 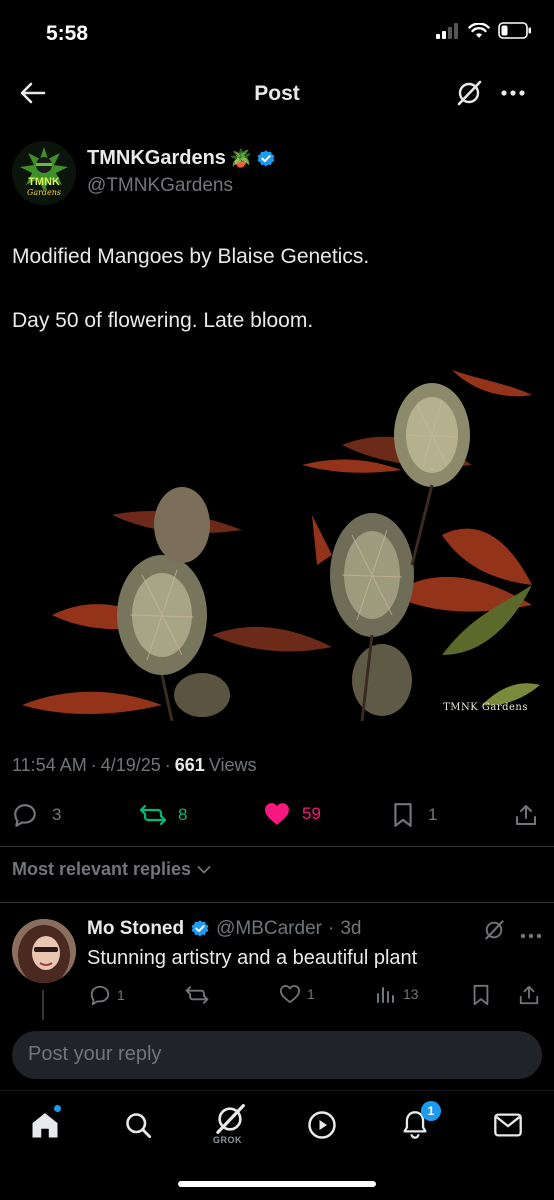 I want to click on post-actions: 3 8 59 1, so click(x=277, y=815).